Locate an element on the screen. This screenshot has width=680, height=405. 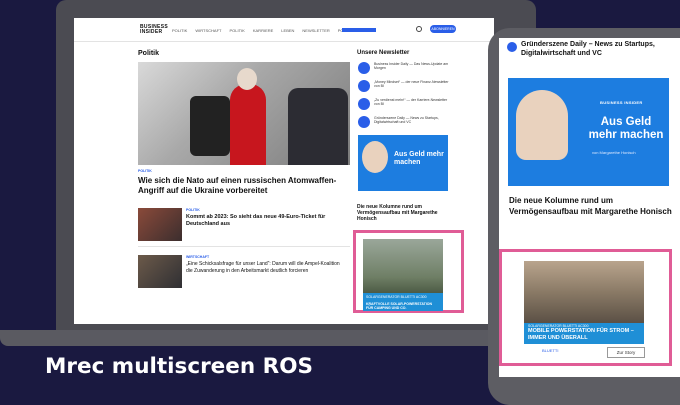
column-promo: Aus Geld mehr machen is located at coordinates (403, 163).